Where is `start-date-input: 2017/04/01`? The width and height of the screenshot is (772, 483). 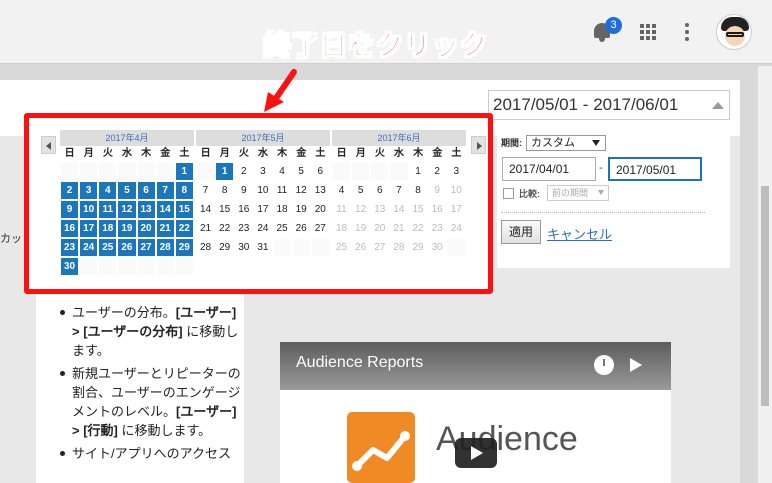 start-date-input: 2017/04/01 is located at coordinates (549, 169).